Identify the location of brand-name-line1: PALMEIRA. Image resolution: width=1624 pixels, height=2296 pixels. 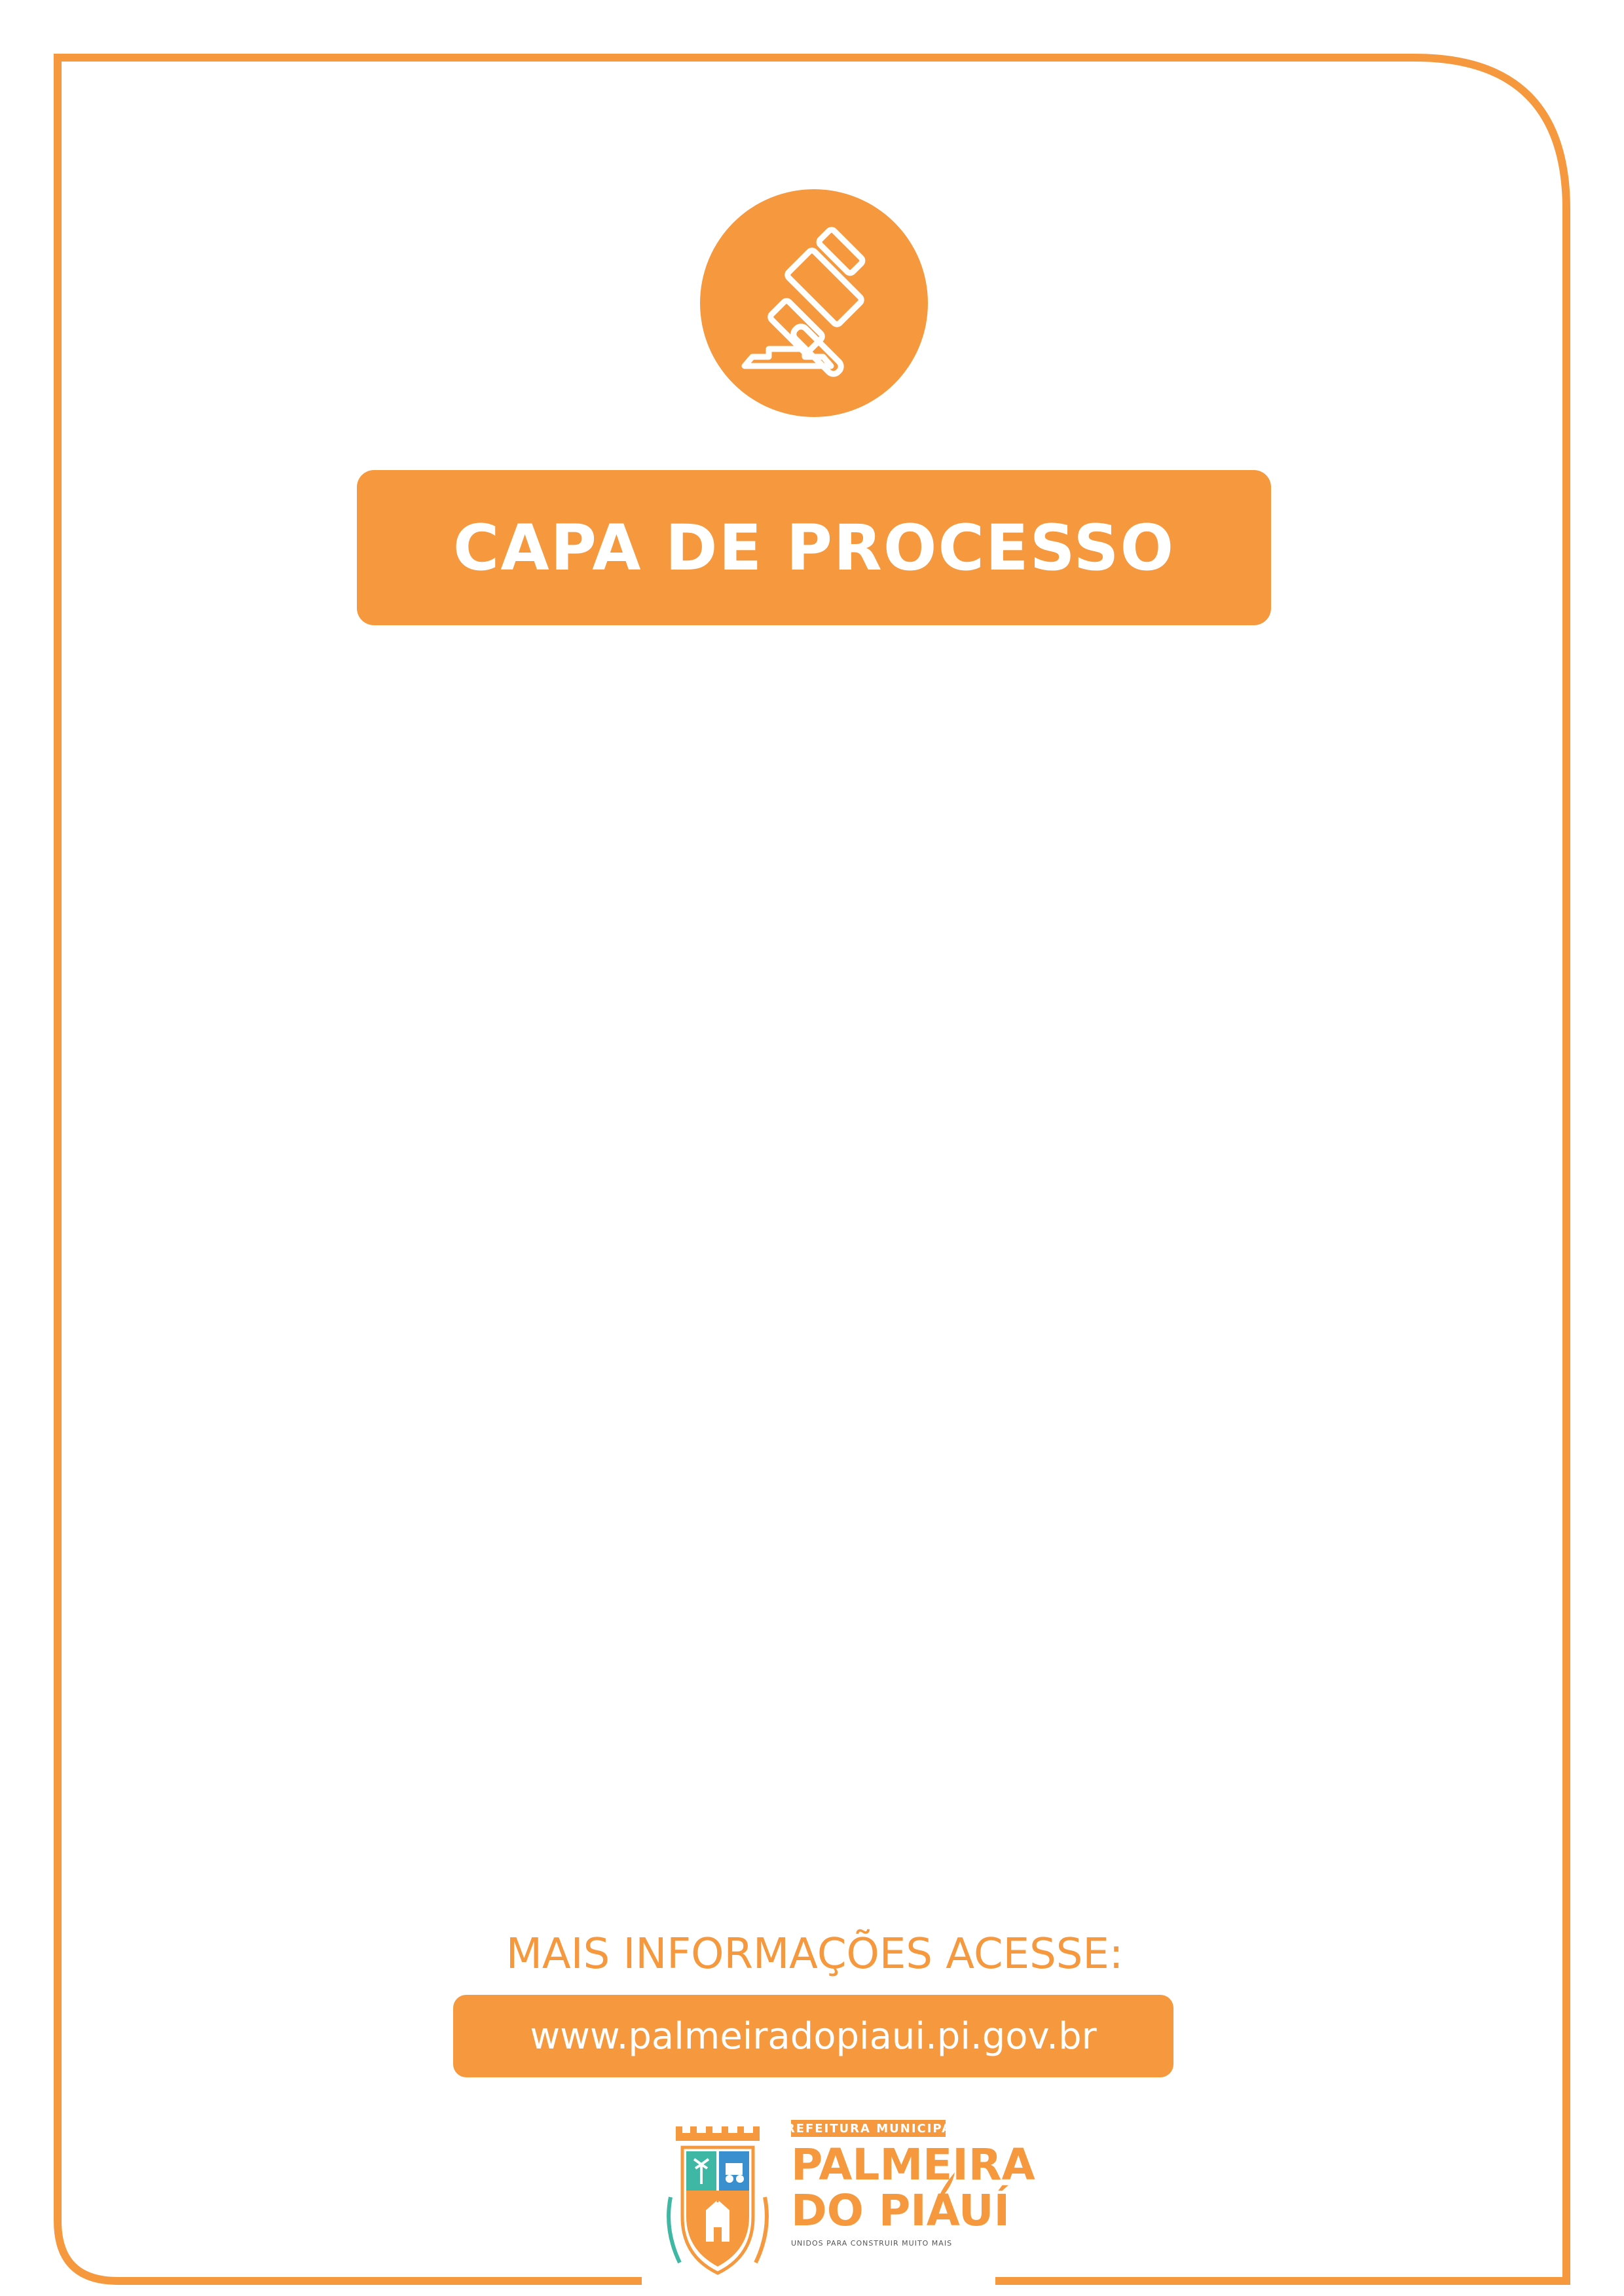
(913, 2165).